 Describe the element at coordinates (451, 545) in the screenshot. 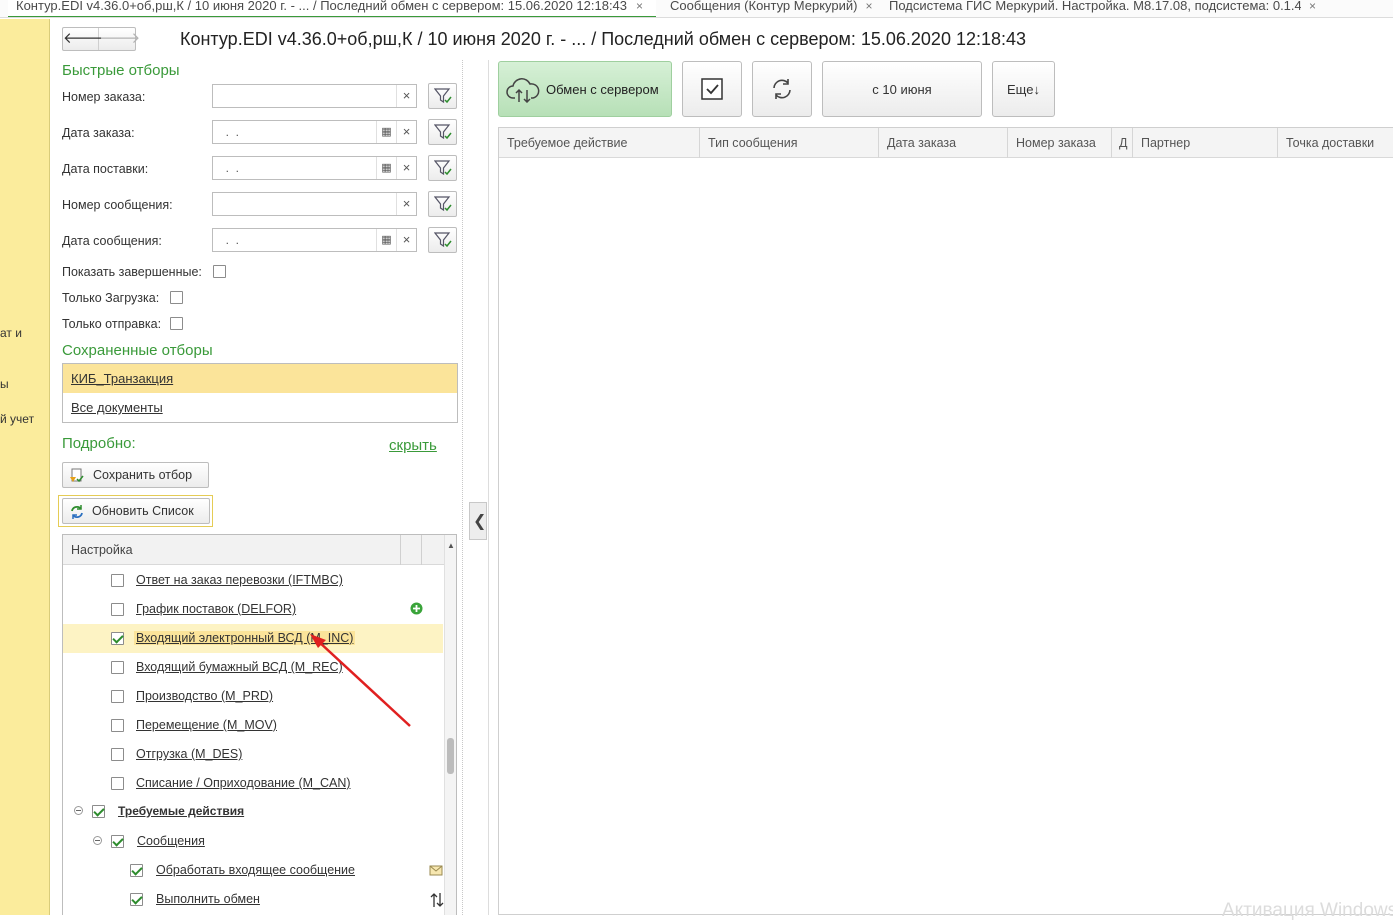

I see `scroll-up-icon: ▲` at that location.